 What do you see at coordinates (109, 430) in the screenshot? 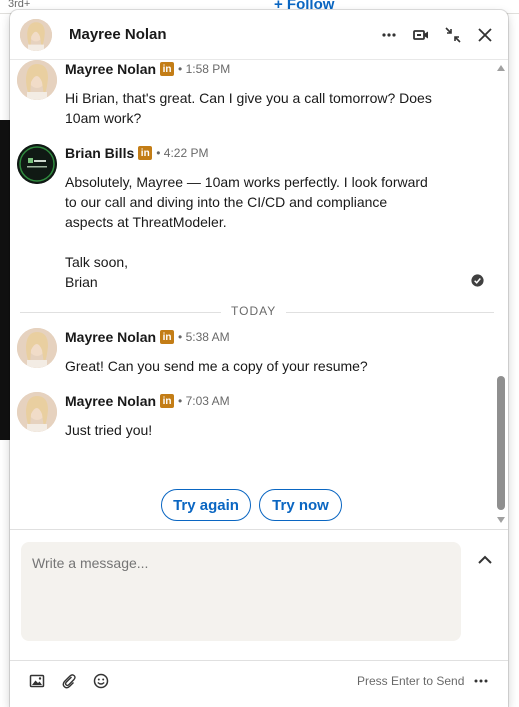
I see `message-line: Just tried you!` at bounding box center [109, 430].